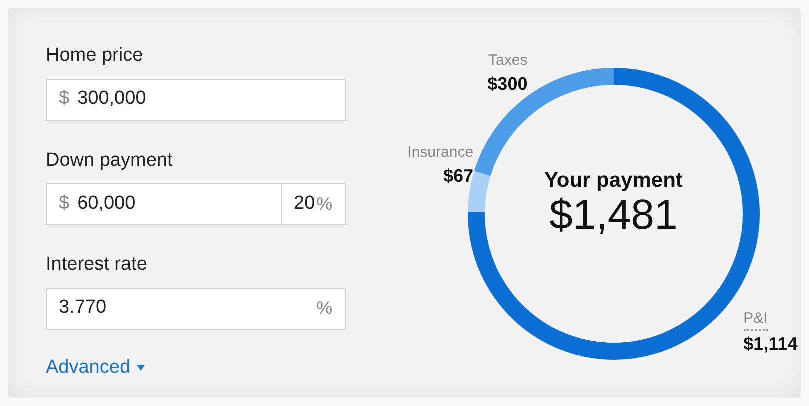 The height and width of the screenshot is (406, 809). Describe the element at coordinates (756, 320) in the screenshot. I see `slice-label: P&I` at that location.